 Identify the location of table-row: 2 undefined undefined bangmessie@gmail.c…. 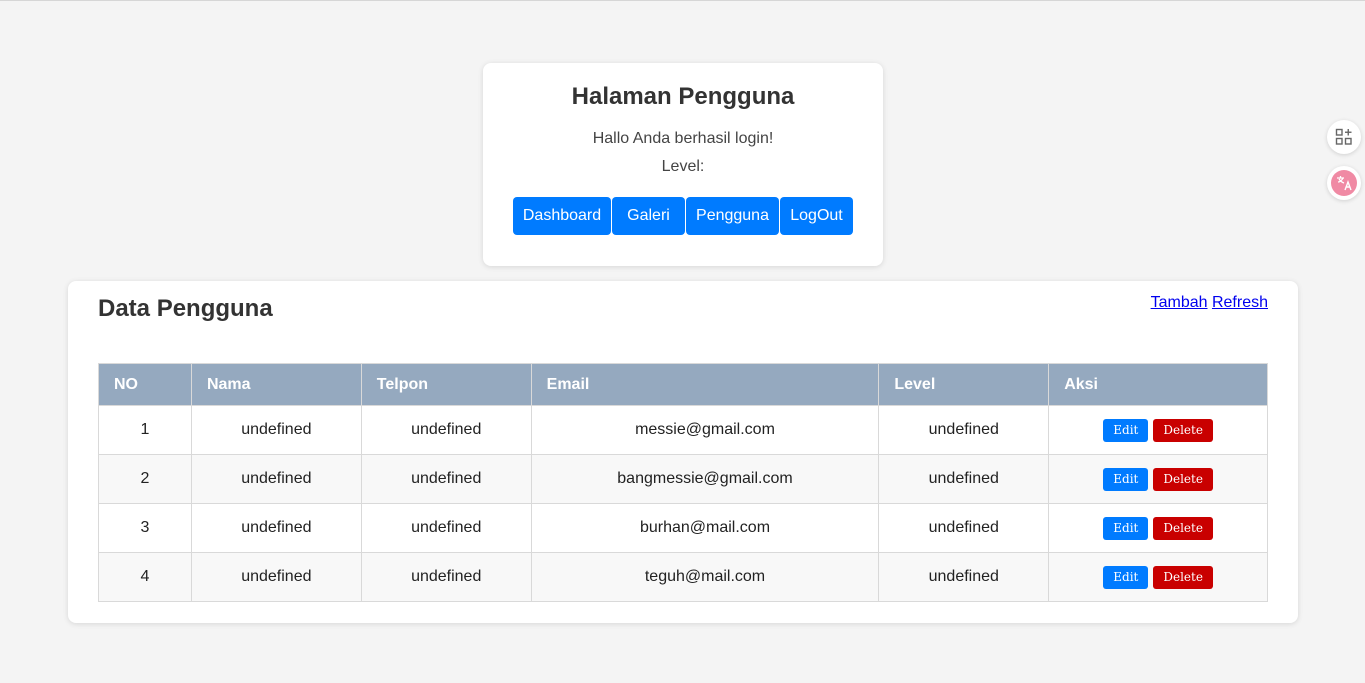
(683, 479).